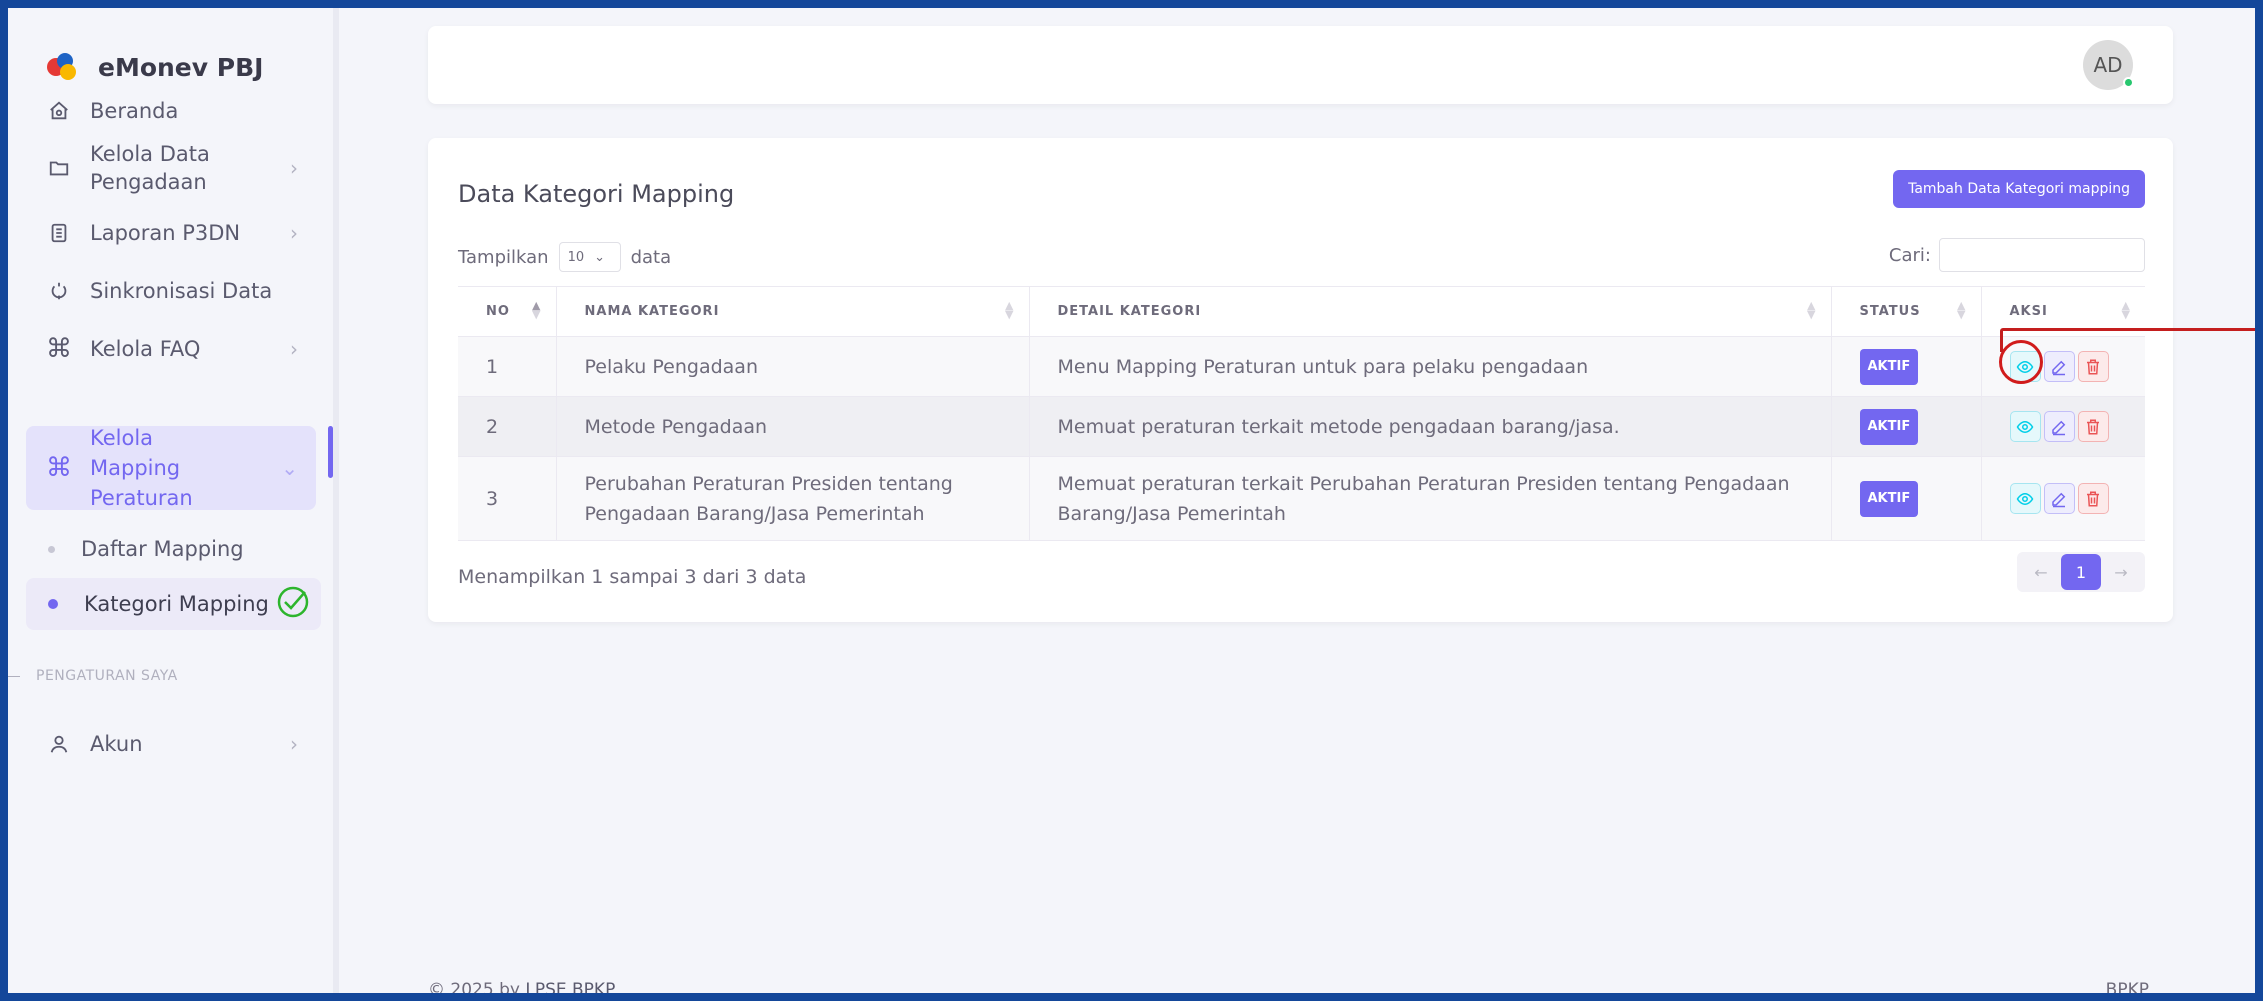  I want to click on cell-actions, so click(2062, 426).